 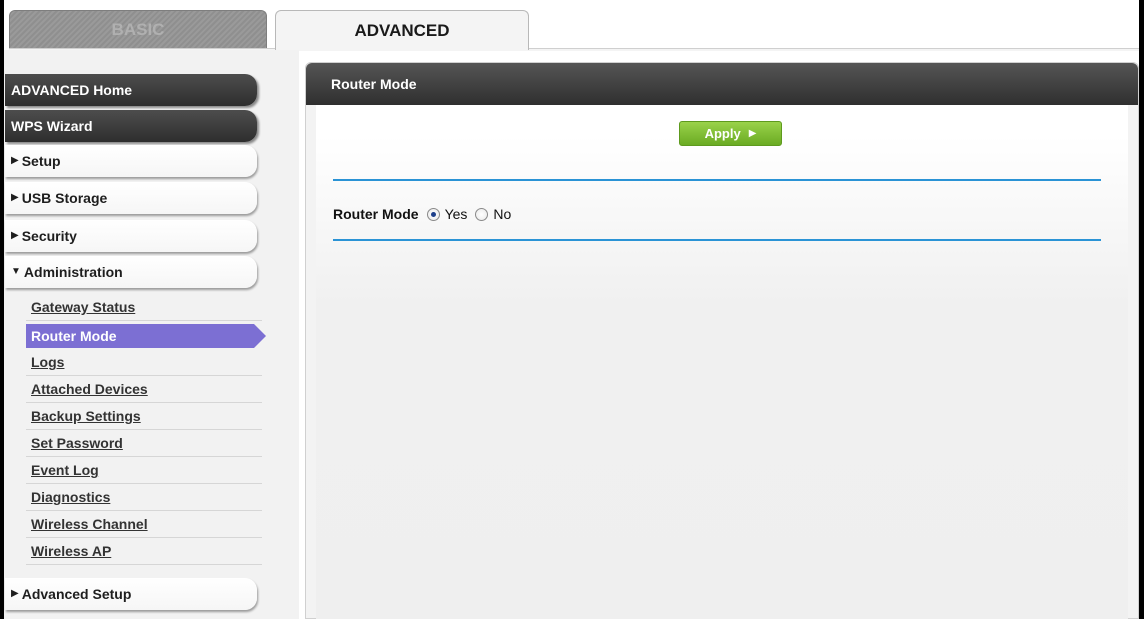 I want to click on sidebar-item-advanced-setup: ▶ Advanced Setup, so click(x=131, y=594).